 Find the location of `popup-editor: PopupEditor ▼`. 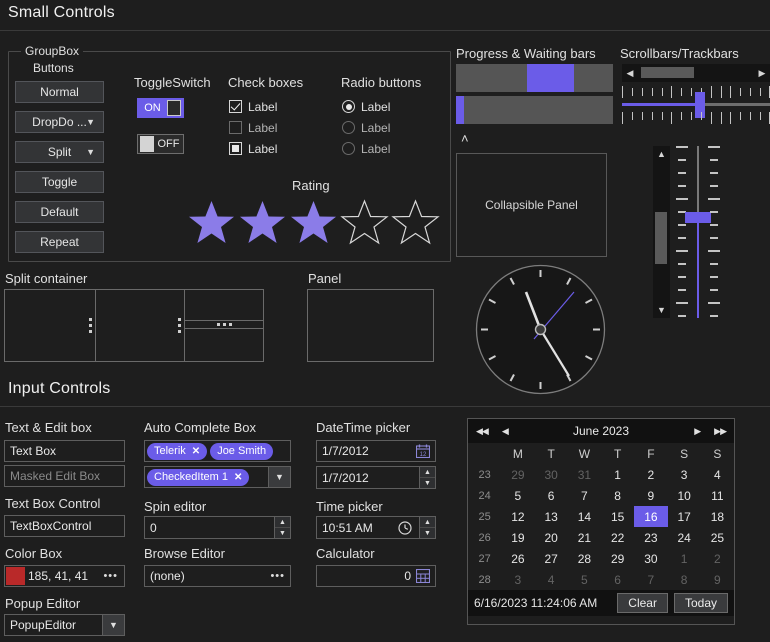

popup-editor: PopupEditor ▼ is located at coordinates (64, 625).